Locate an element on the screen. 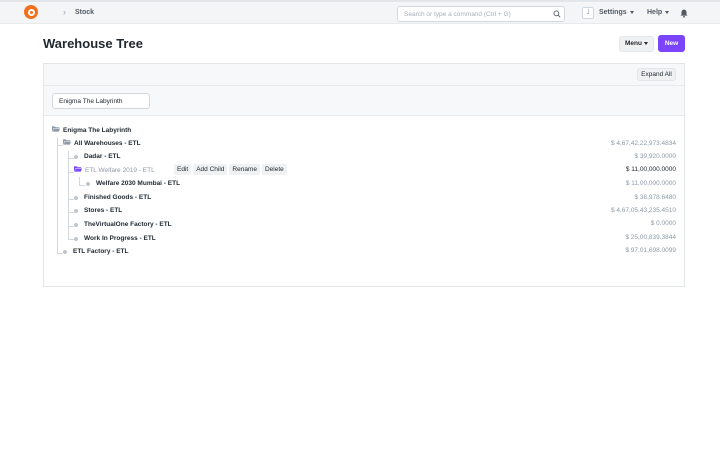 Image resolution: width=720 pixels, height=450 pixels. search-bar is located at coordinates (481, 14).